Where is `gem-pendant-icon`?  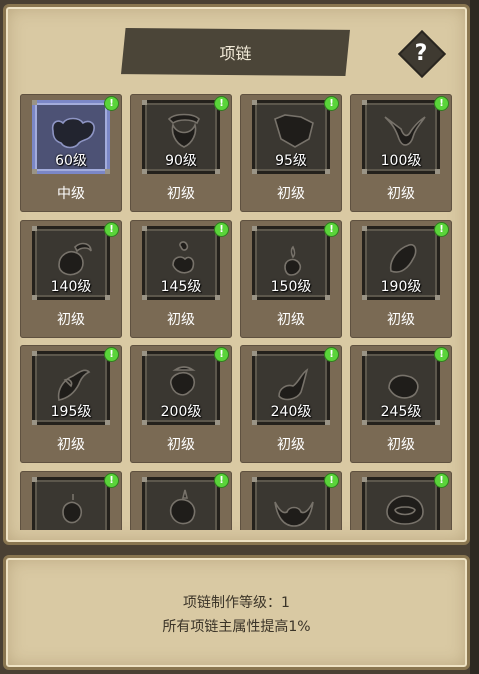 gem-pendant-icon is located at coordinates (403, 258).